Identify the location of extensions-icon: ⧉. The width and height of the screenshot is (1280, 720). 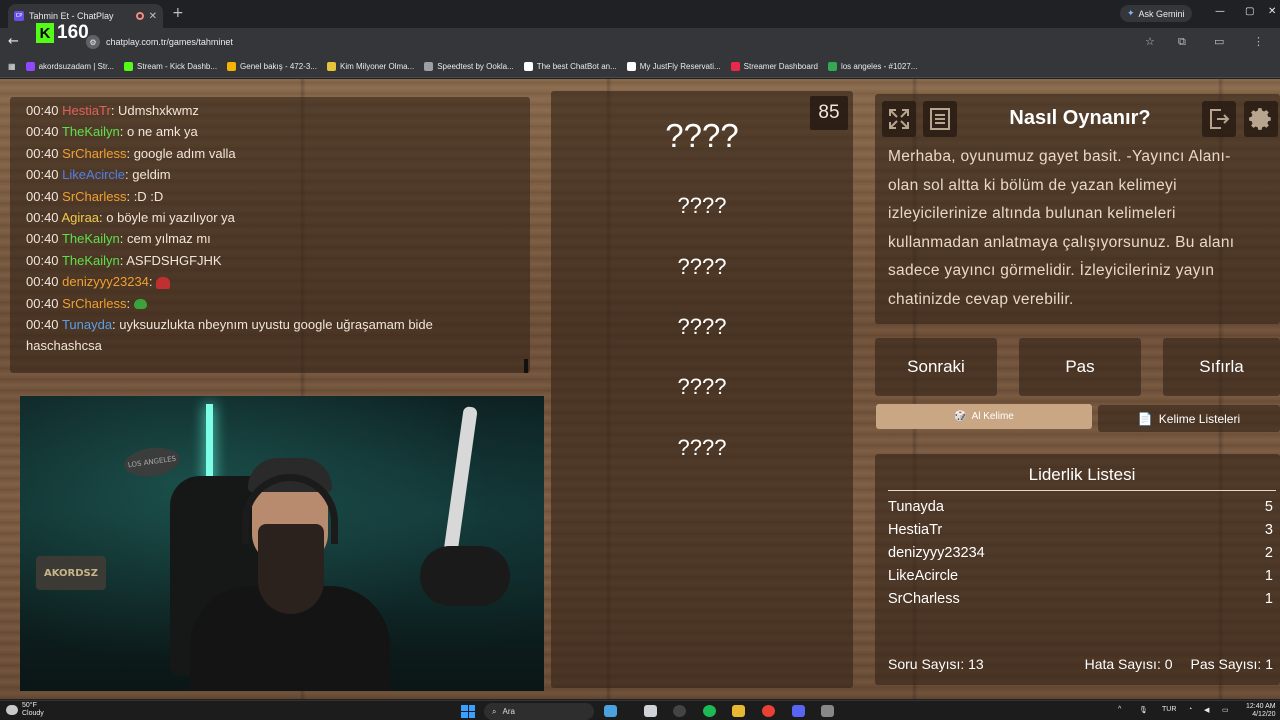
(1182, 42).